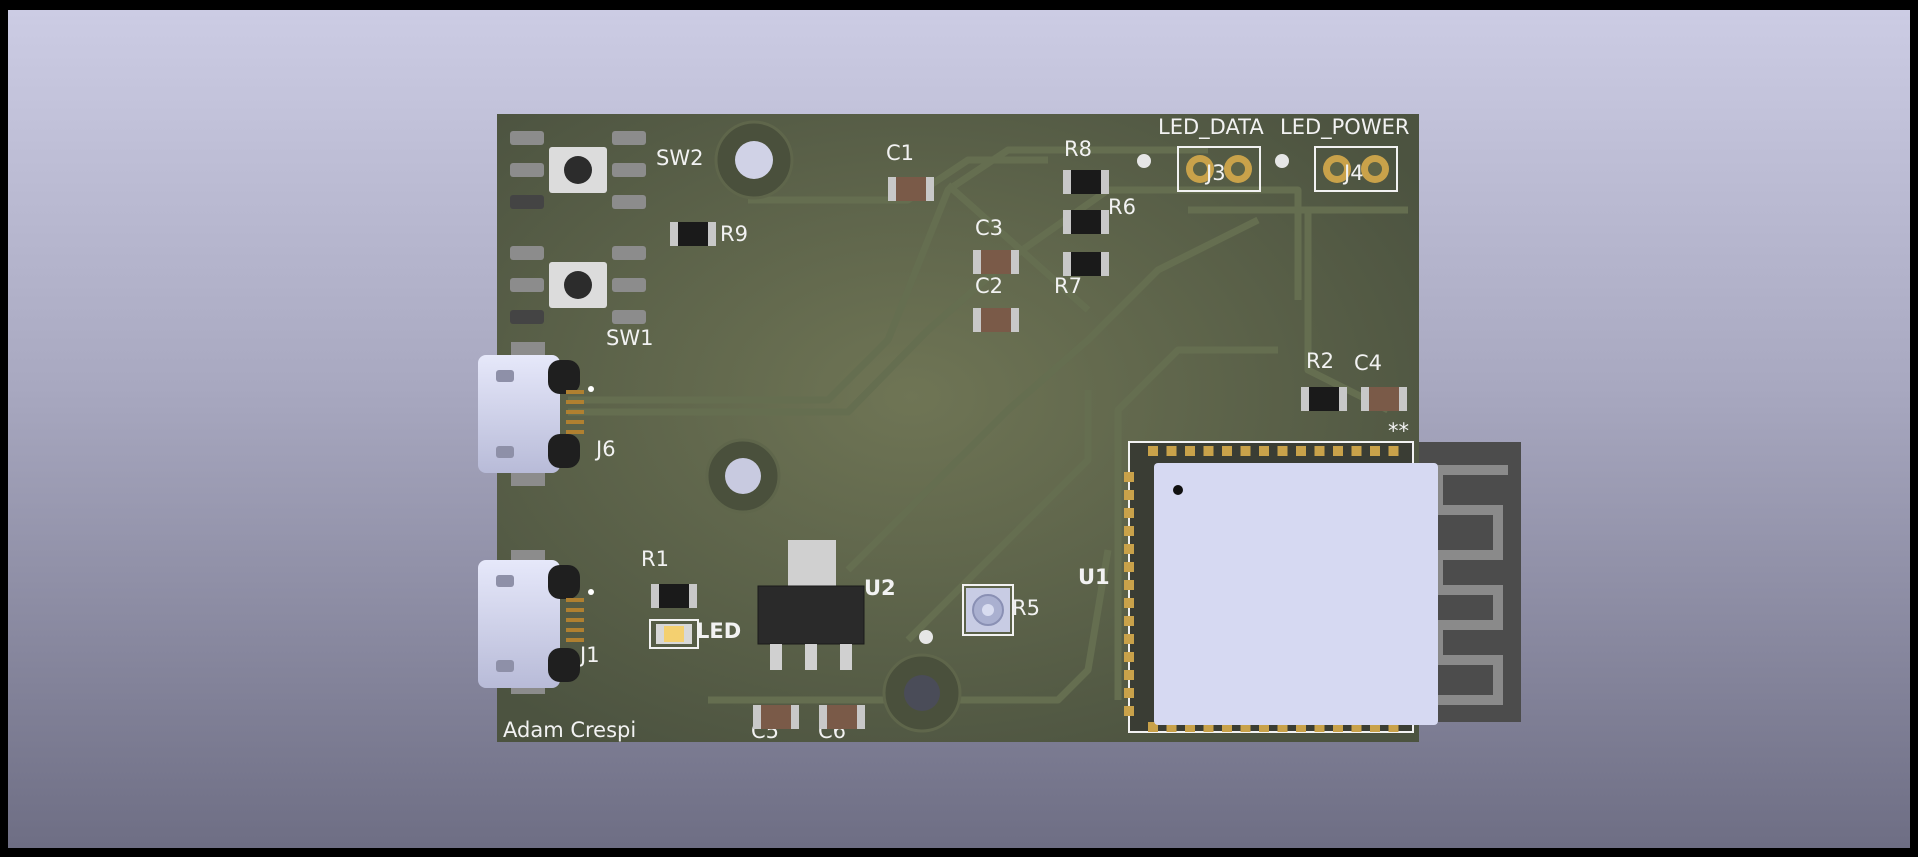 Image resolution: width=1918 pixels, height=857 pixels. What do you see at coordinates (1211, 127) in the screenshot?
I see `led-data-label: LED_DATA` at bounding box center [1211, 127].